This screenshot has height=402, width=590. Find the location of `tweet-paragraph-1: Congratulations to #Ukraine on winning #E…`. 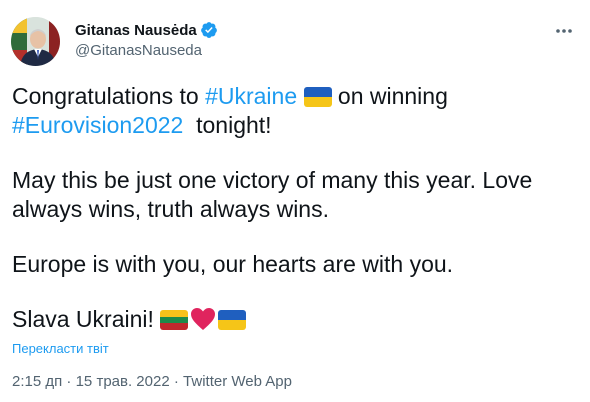

tweet-paragraph-1: Congratulations to #Ukraine on winning #E… is located at coordinates (292, 111).